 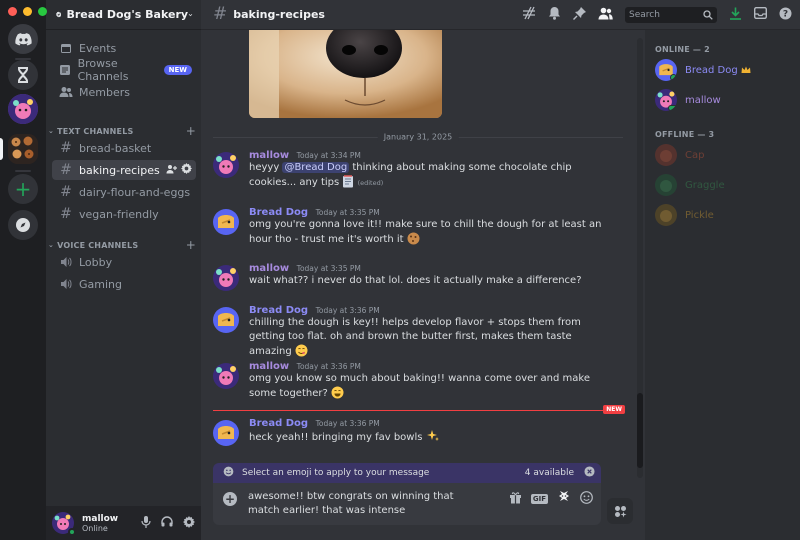 What do you see at coordinates (23, 75) in the screenshot?
I see `server-hourglass` at bounding box center [23, 75].